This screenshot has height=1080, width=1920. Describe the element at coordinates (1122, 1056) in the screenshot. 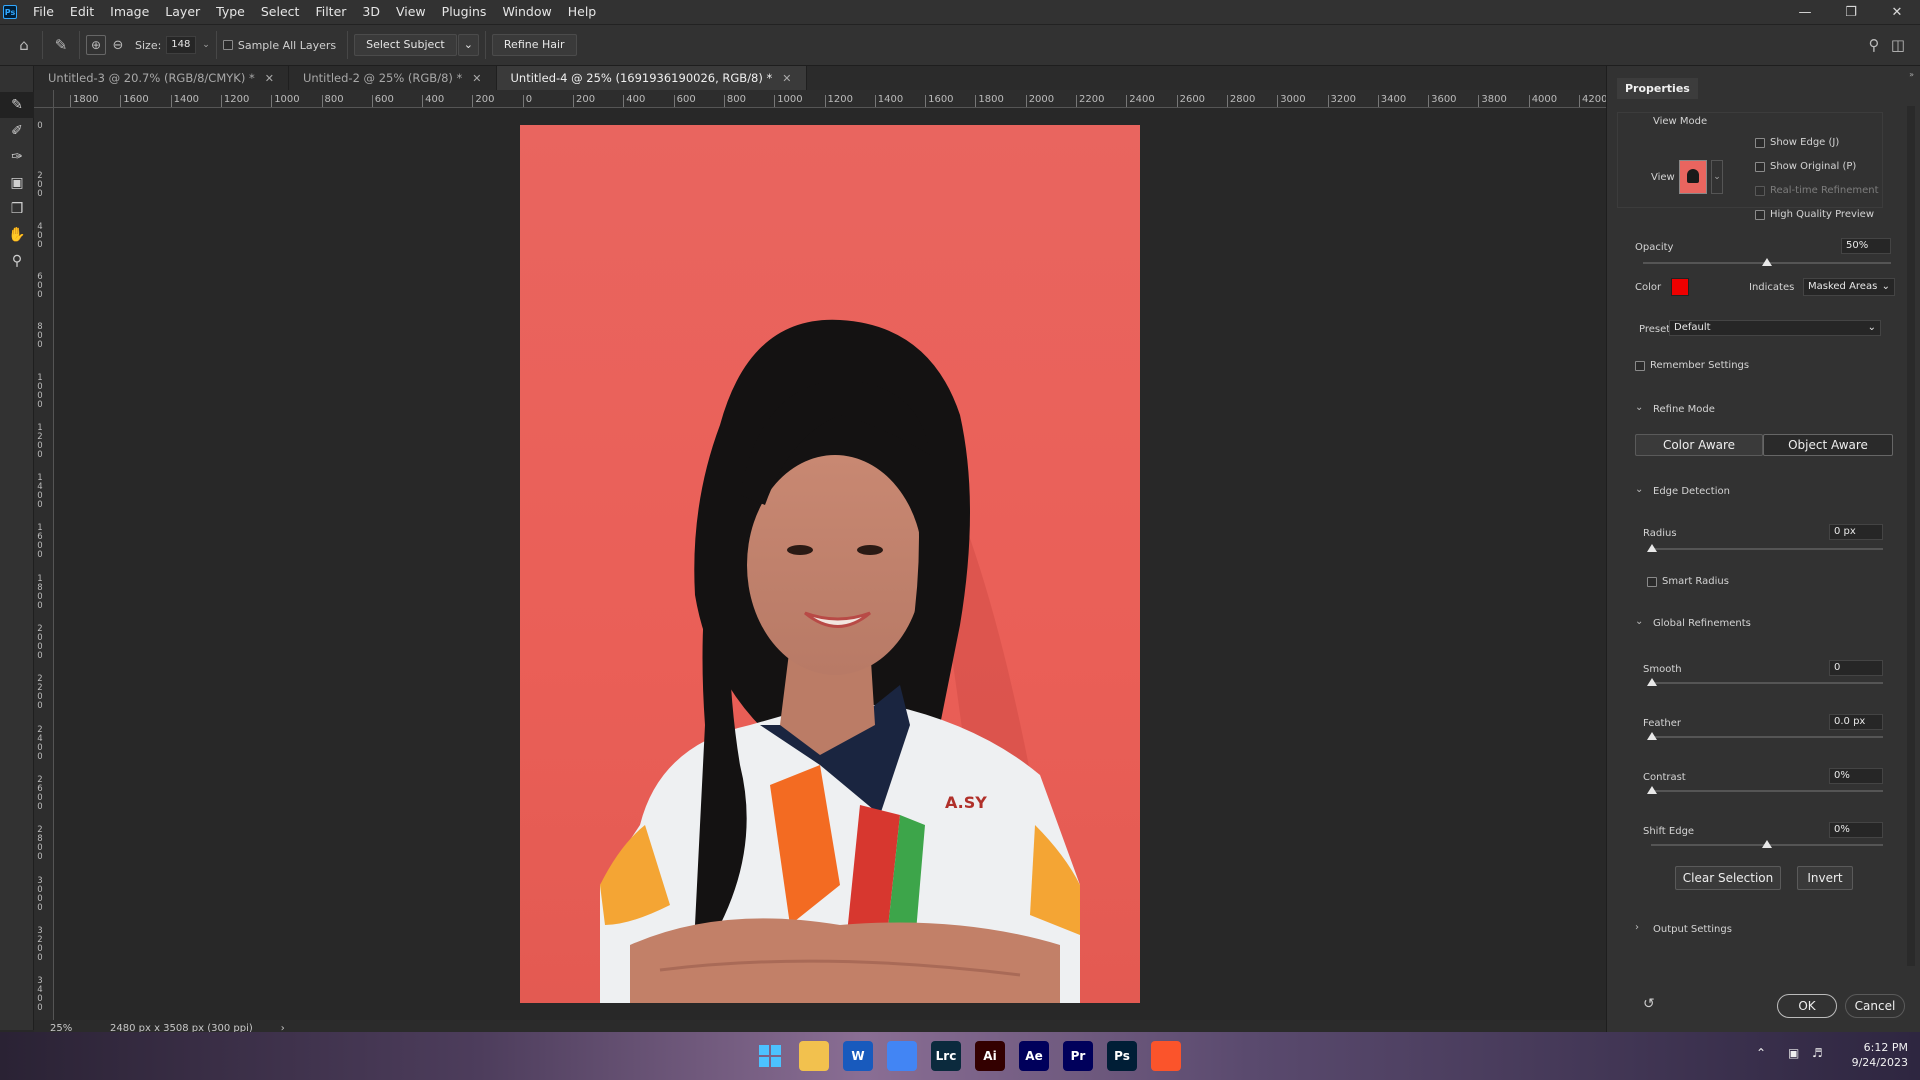

I see `photoshop-icon: Ps` at that location.